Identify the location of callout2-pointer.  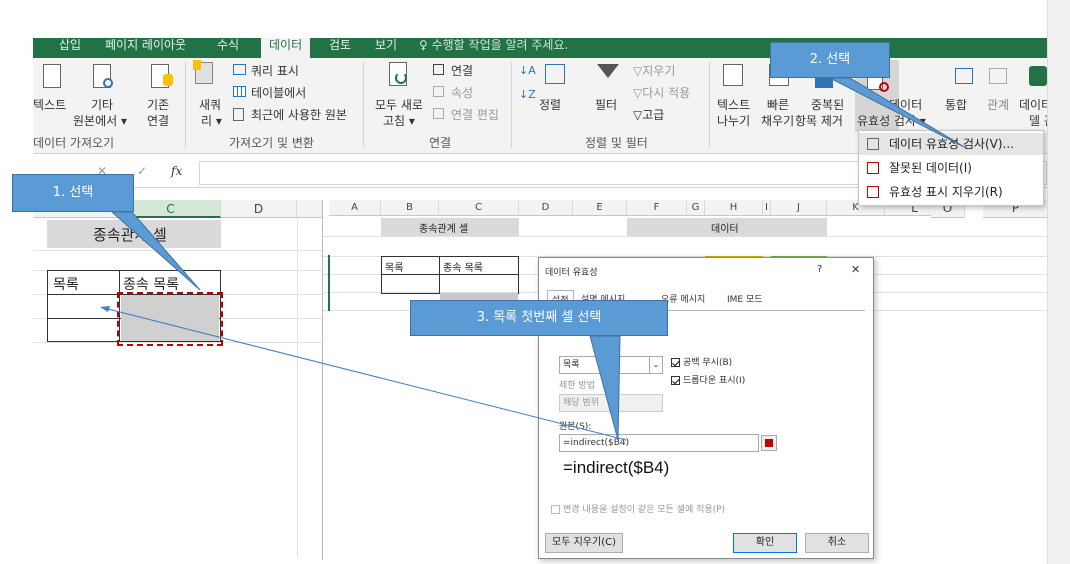
(898, 113).